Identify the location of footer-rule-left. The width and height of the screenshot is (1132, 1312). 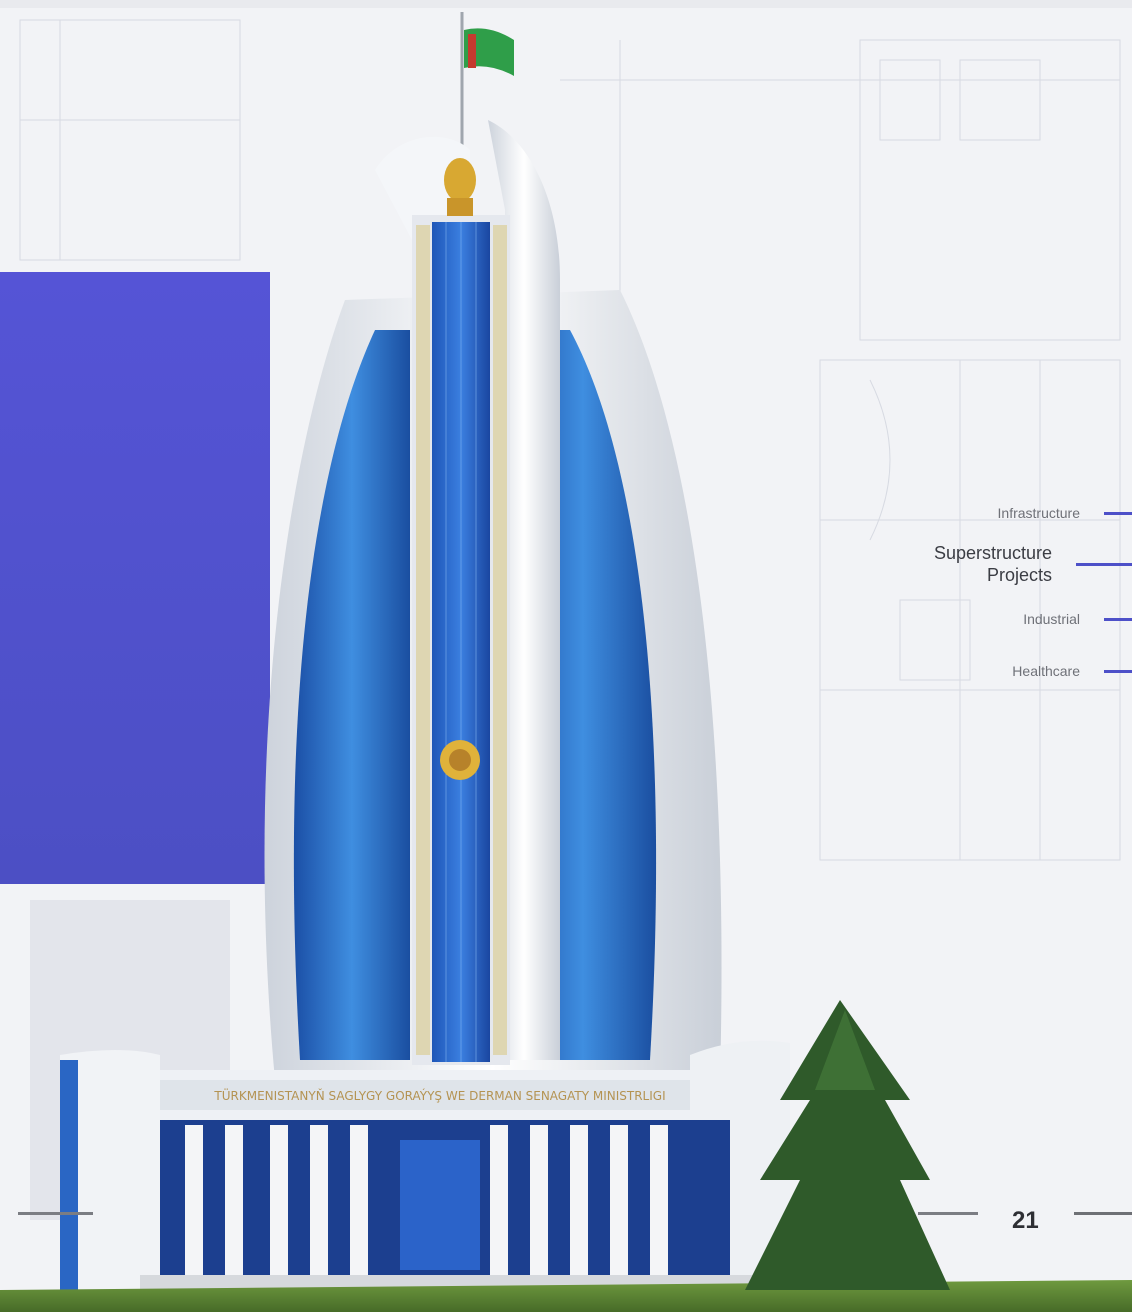
(55, 1213).